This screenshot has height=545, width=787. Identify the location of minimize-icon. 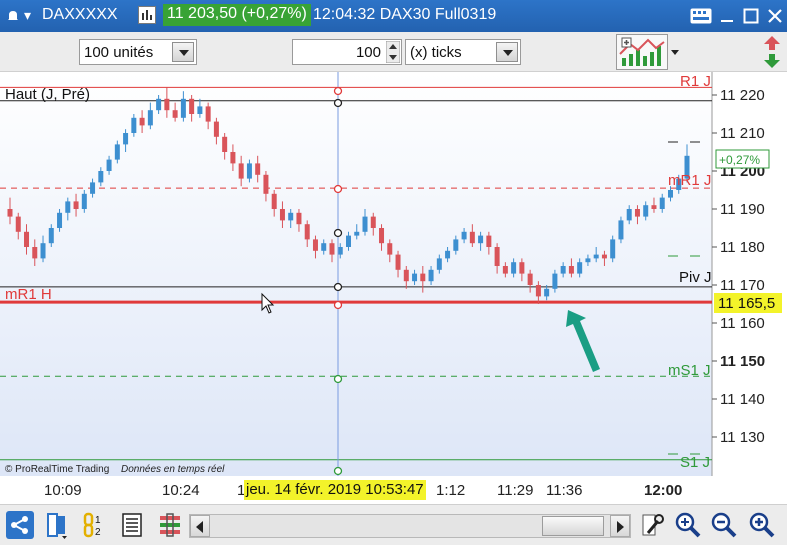
(727, 16).